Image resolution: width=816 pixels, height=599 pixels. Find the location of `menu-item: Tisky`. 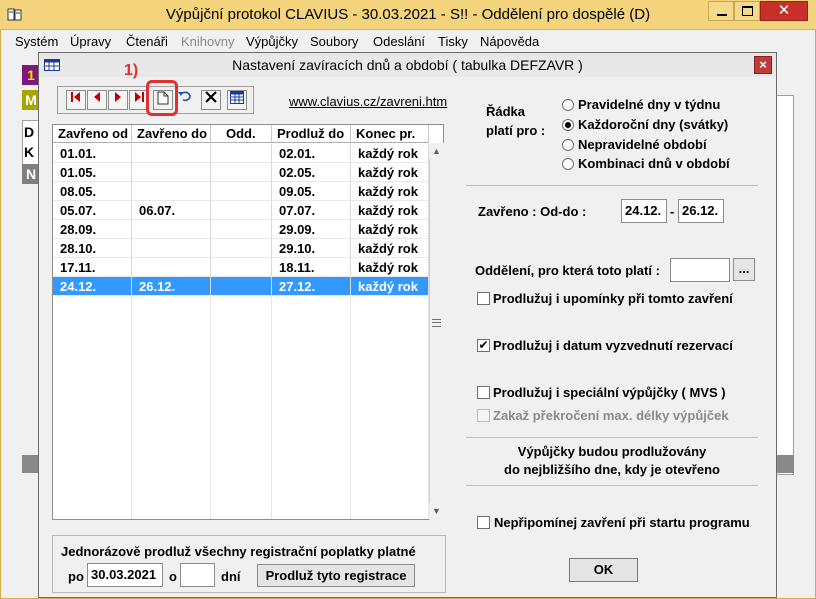

menu-item: Tisky is located at coordinates (453, 41).